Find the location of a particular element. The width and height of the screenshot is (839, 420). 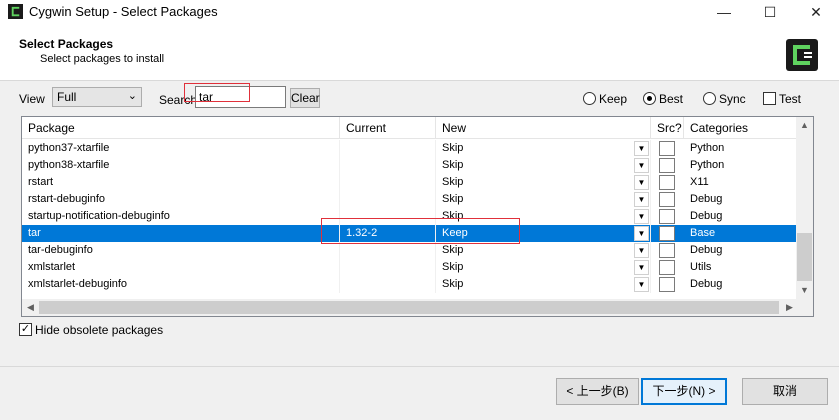

column-header-src: Src? is located at coordinates (667, 128).